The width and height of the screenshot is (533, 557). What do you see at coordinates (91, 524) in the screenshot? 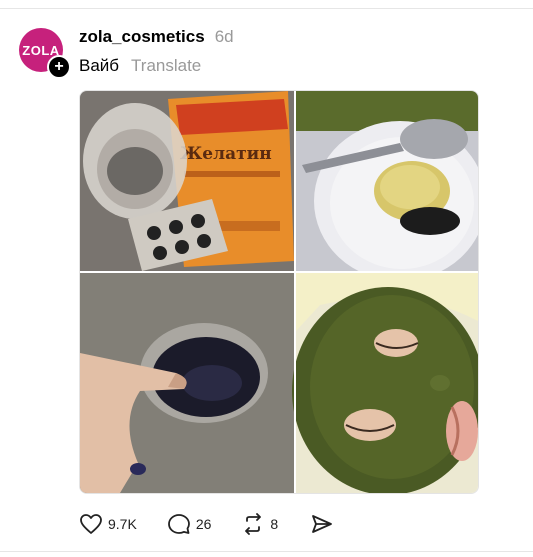
I see `heart-icon` at bounding box center [91, 524].